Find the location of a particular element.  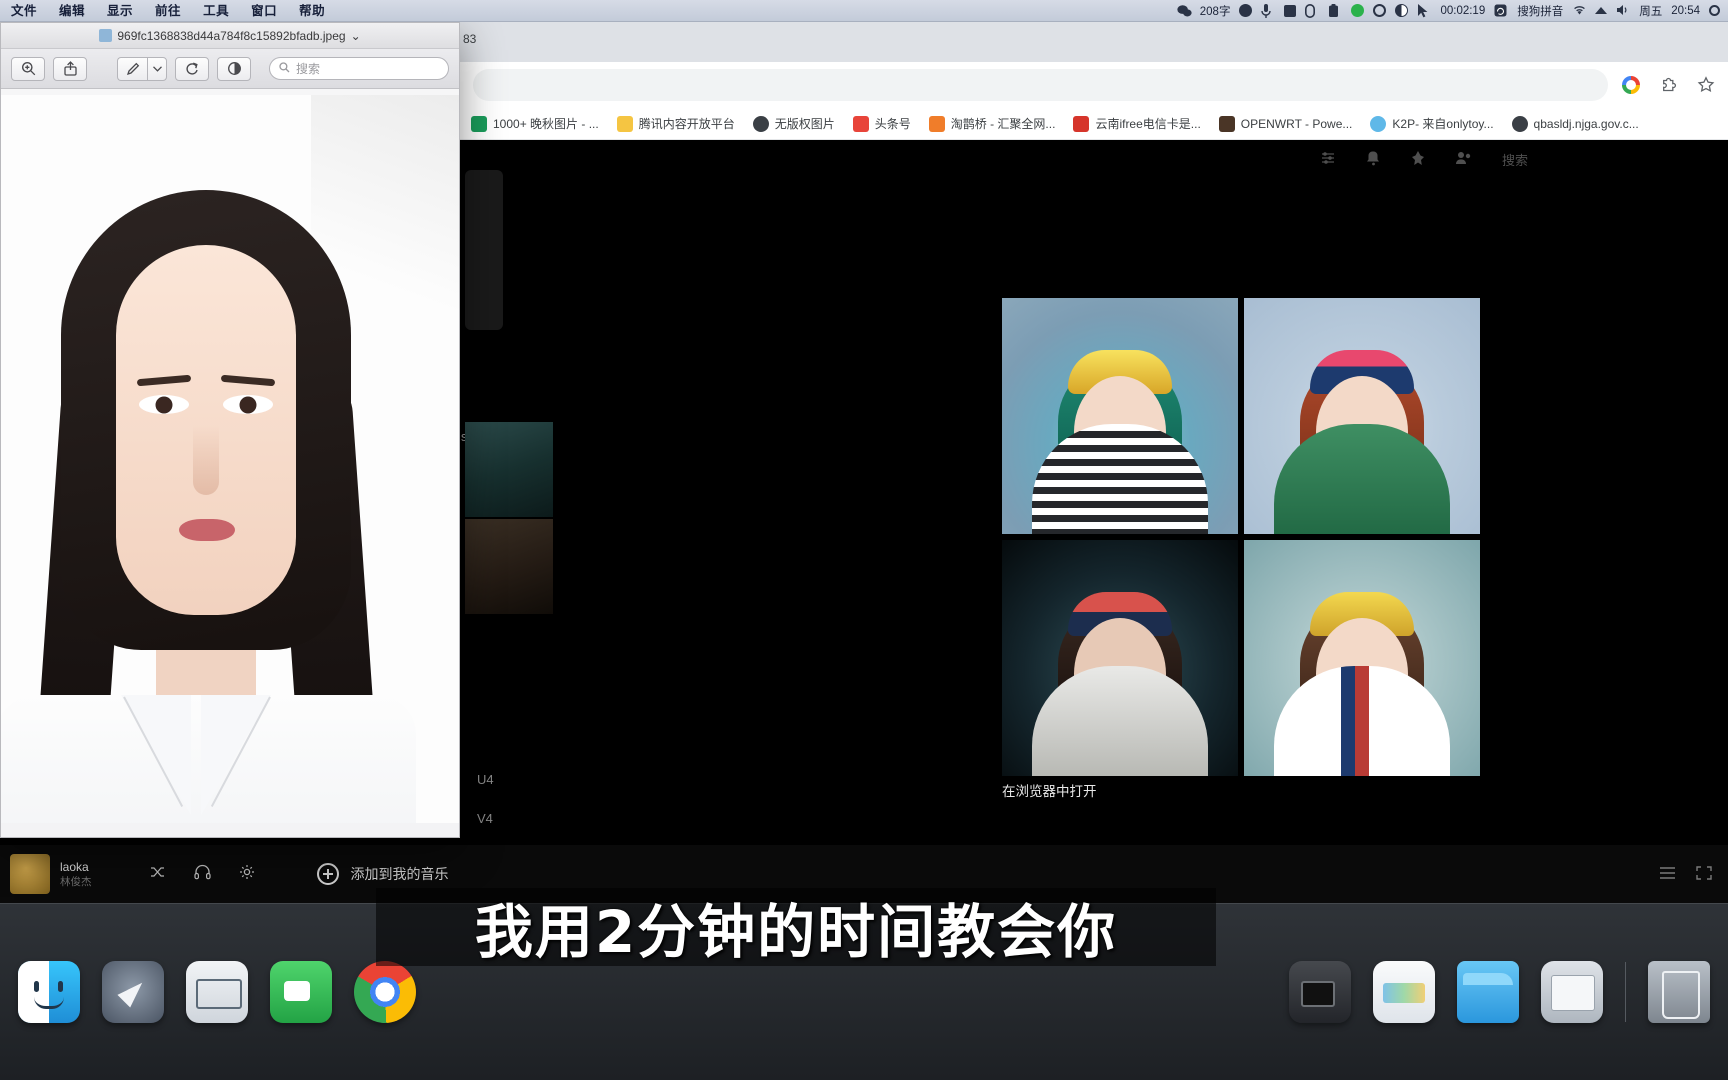

dock-item-photos is located at coordinates (1404, 992).